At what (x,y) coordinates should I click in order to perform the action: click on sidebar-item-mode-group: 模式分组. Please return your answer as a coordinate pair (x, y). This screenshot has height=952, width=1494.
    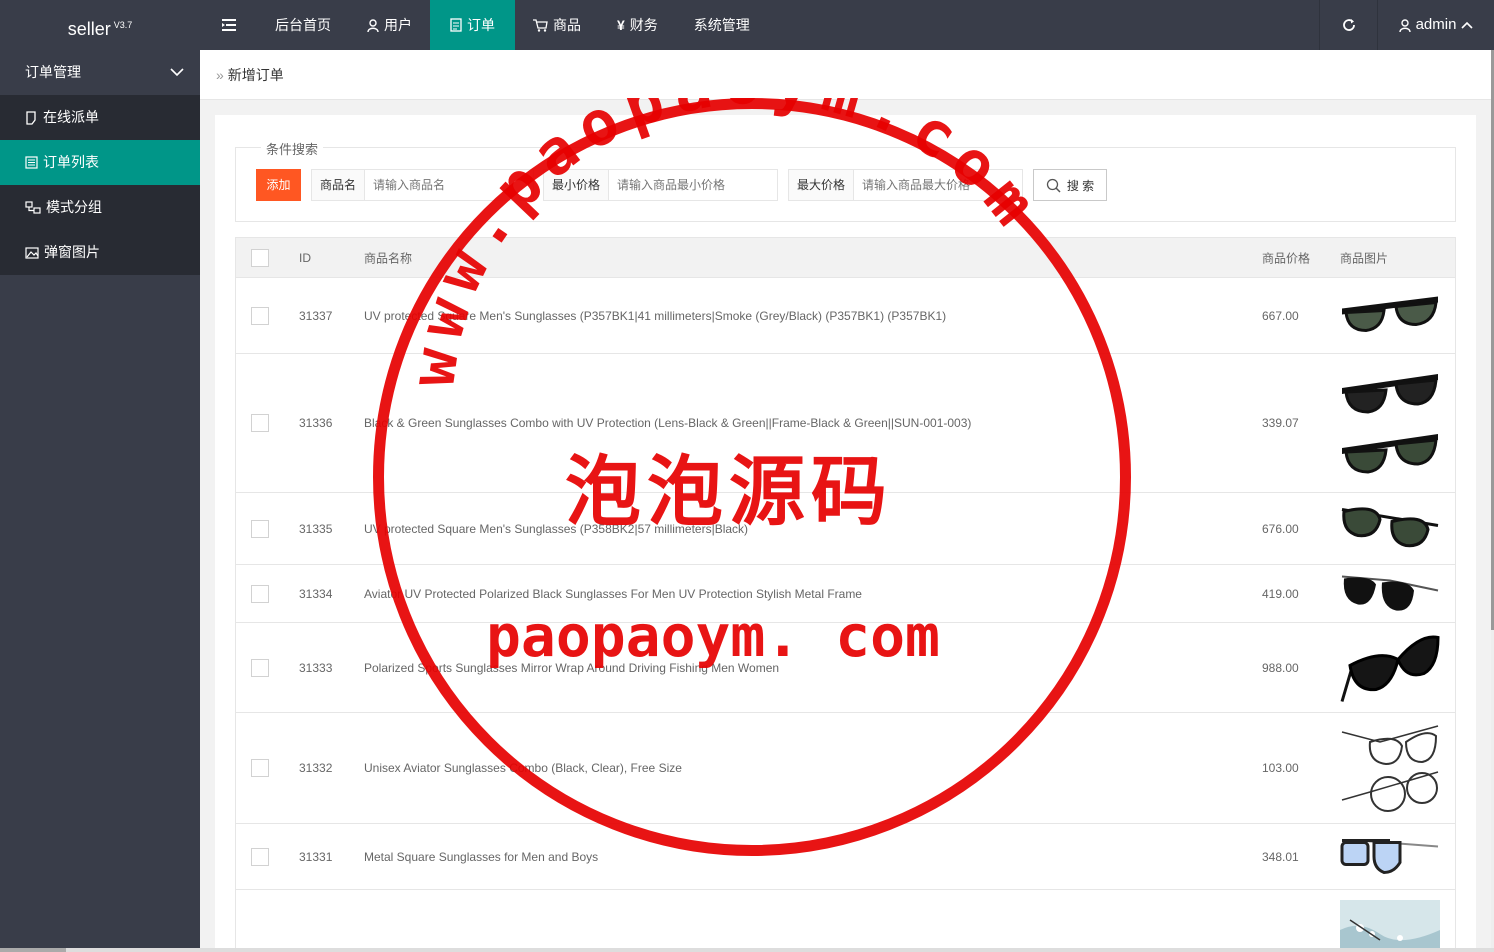
    Looking at the image, I should click on (100, 207).